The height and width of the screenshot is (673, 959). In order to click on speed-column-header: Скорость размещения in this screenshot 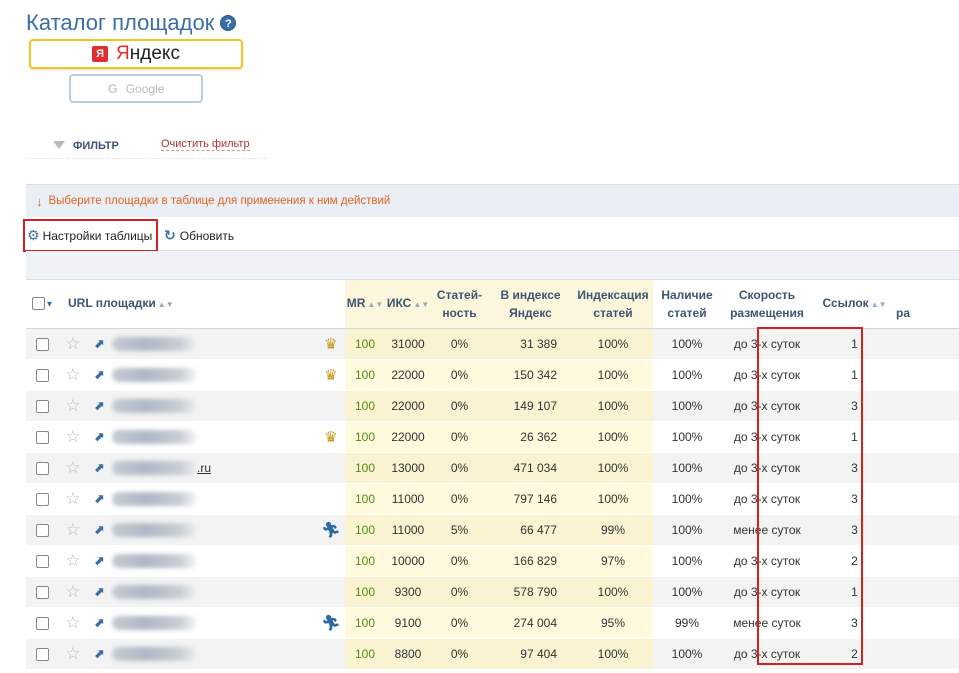, I will do `click(767, 304)`.